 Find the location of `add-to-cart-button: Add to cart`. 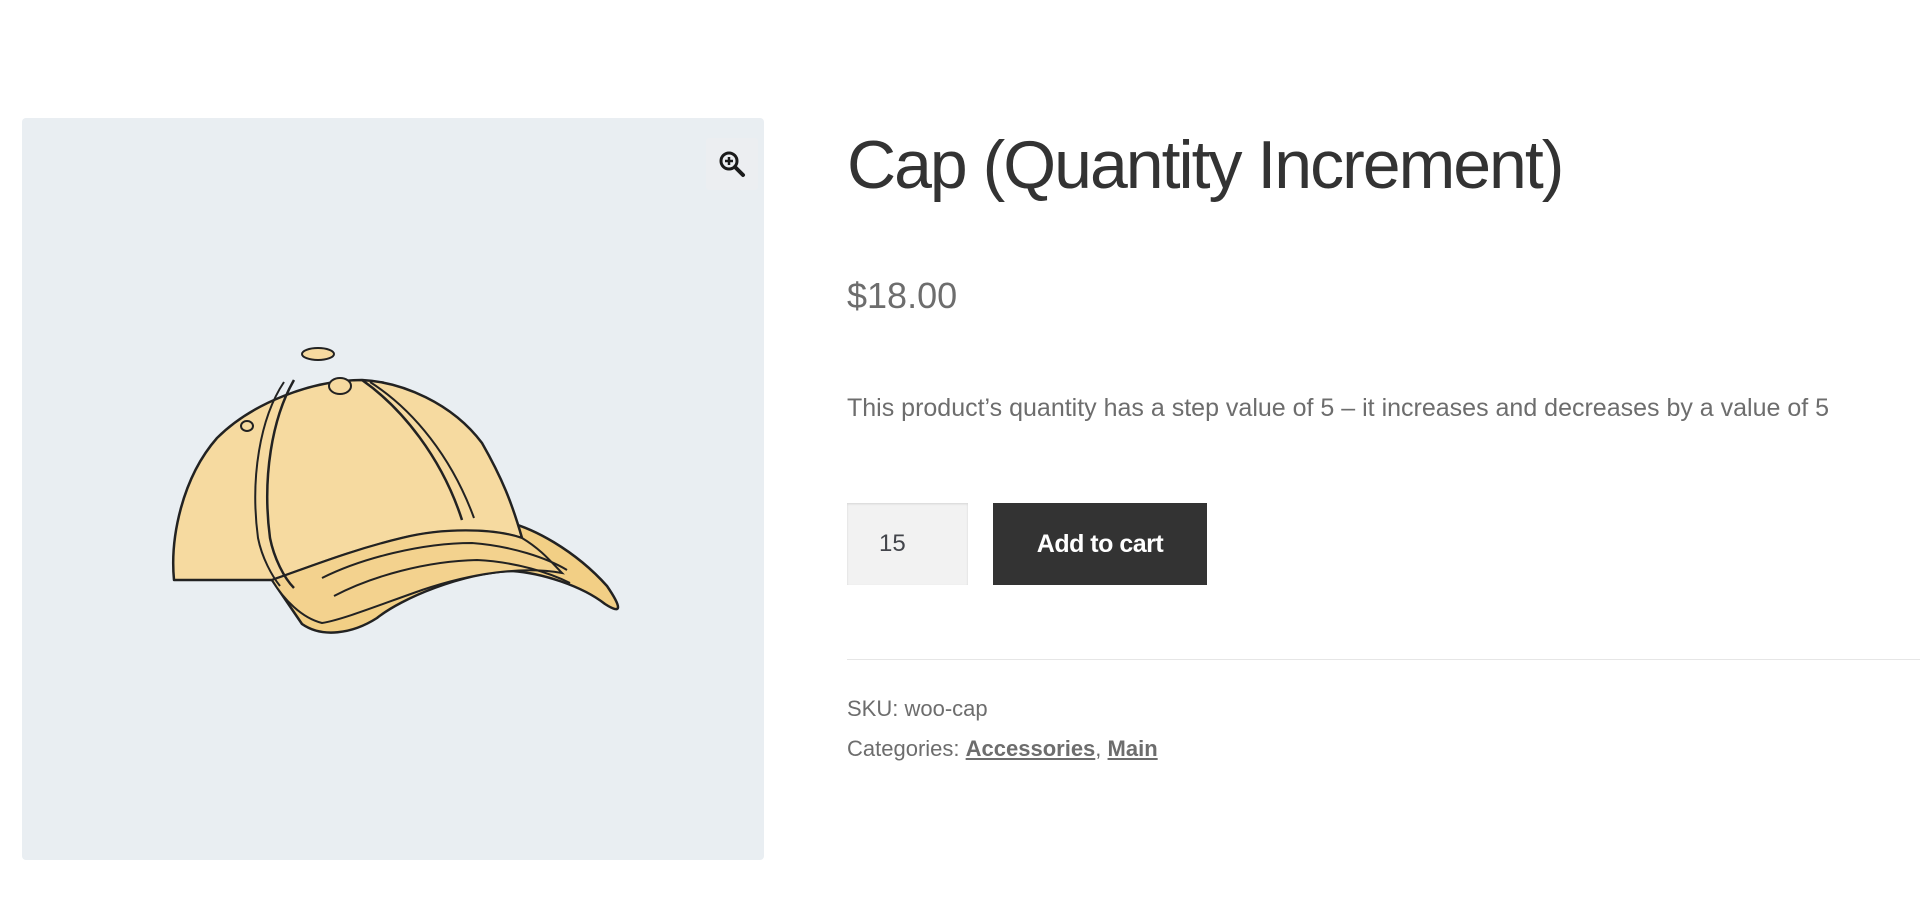

add-to-cart-button: Add to cart is located at coordinates (1100, 544).